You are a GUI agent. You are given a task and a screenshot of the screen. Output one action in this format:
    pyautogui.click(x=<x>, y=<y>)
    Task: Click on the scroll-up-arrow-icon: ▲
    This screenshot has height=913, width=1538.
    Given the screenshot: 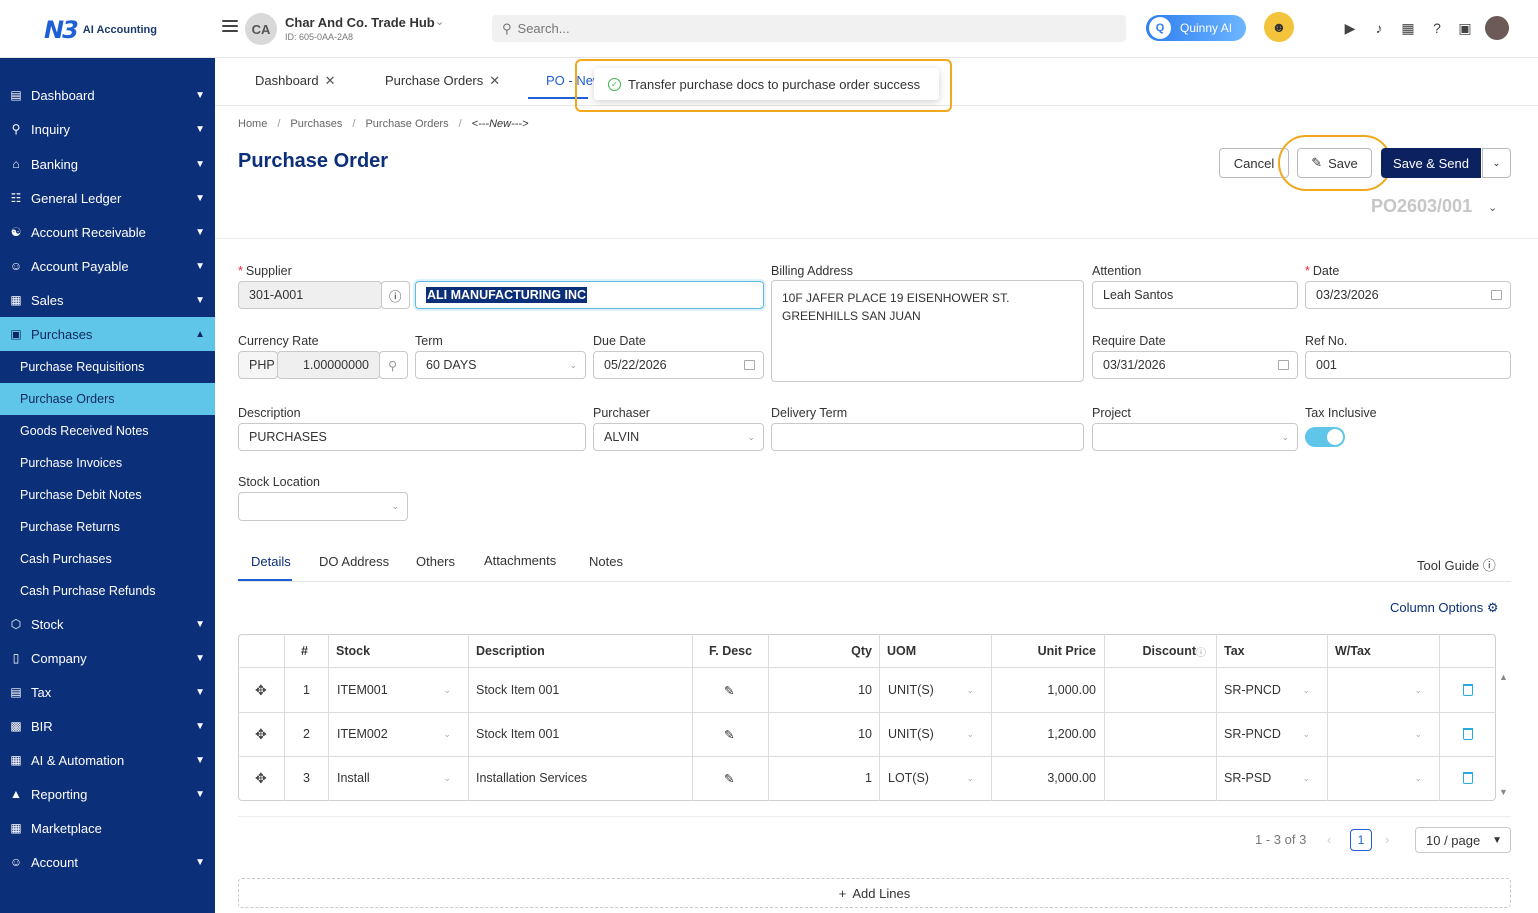 What is the action you would take?
    pyautogui.click(x=1503, y=677)
    